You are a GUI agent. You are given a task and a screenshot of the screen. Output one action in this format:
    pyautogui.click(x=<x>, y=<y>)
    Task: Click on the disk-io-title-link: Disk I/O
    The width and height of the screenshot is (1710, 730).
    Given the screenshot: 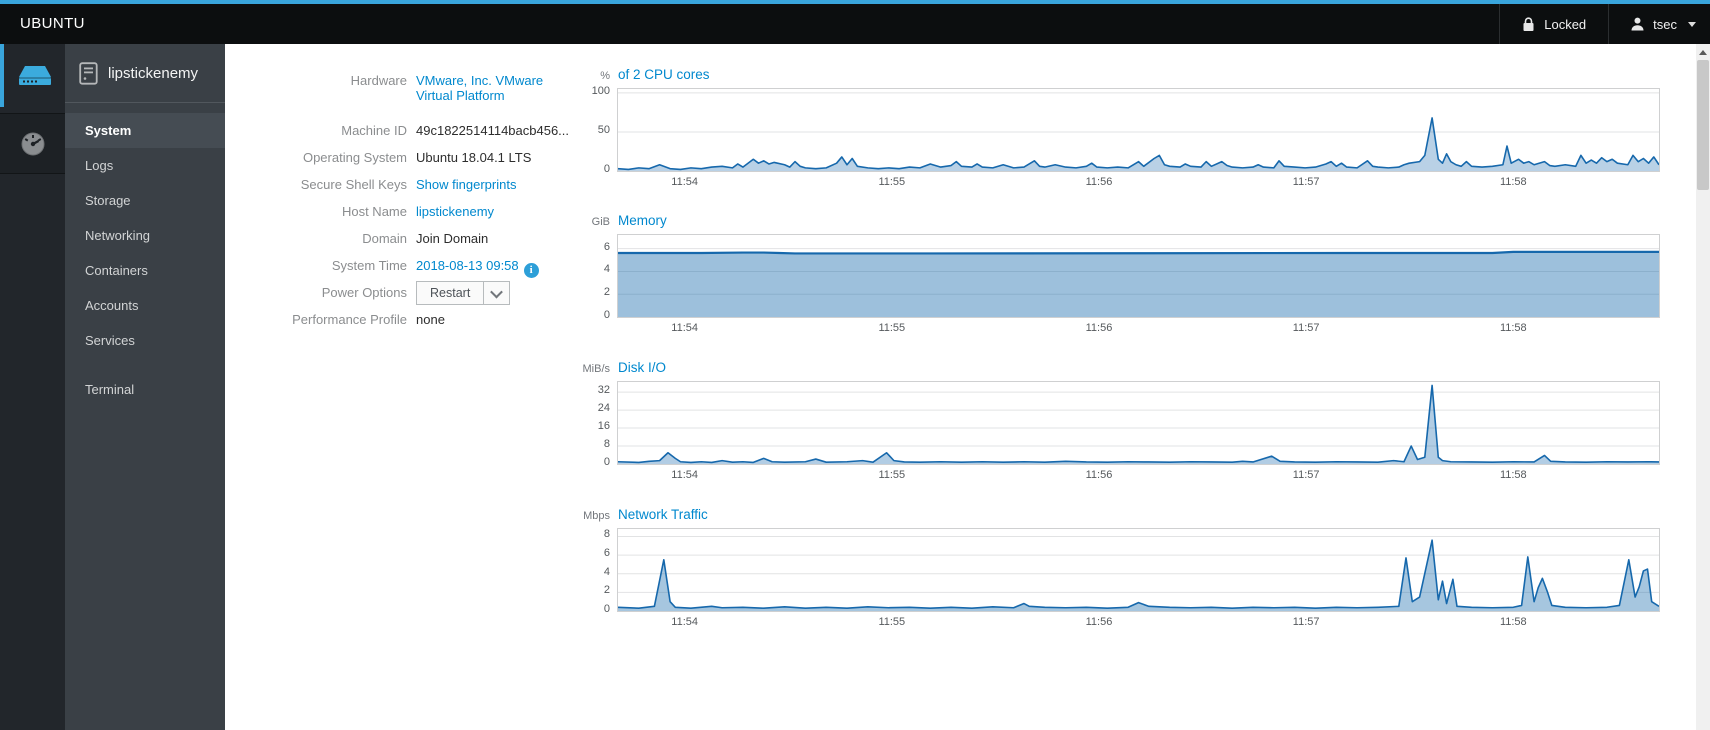 What is the action you would take?
    pyautogui.click(x=642, y=367)
    